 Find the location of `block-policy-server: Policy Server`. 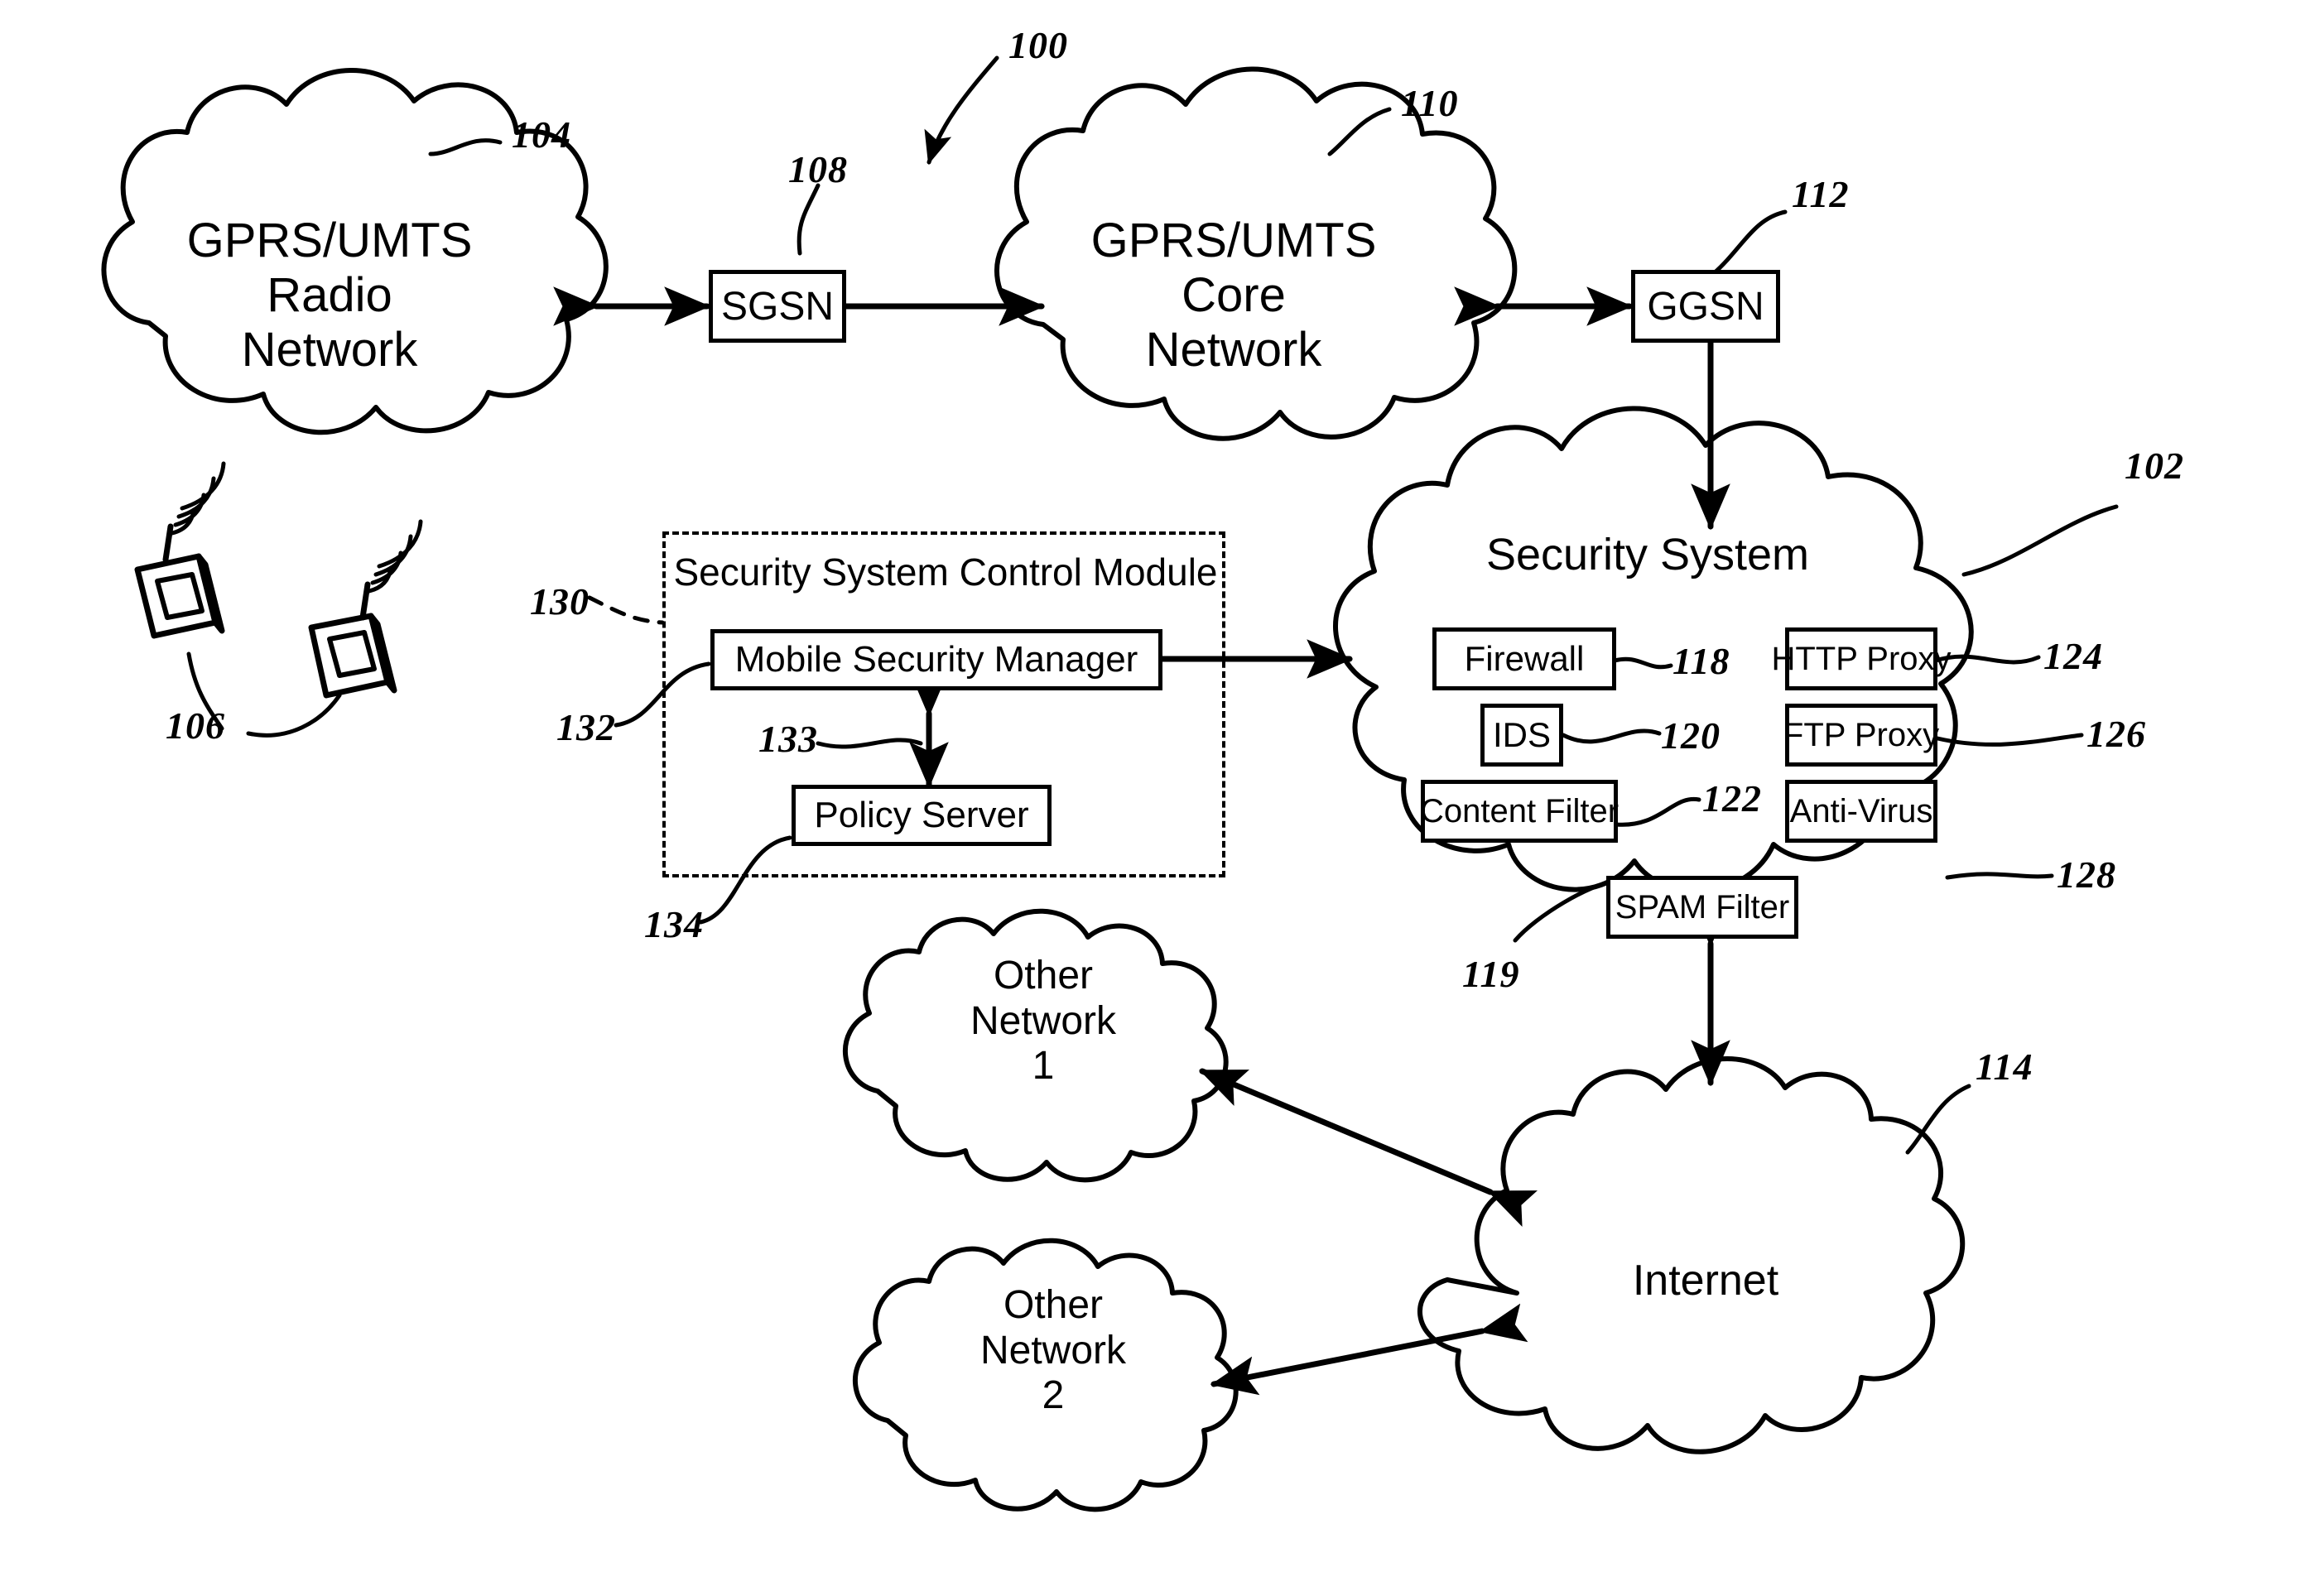

block-policy-server: Policy Server is located at coordinates (922, 815).